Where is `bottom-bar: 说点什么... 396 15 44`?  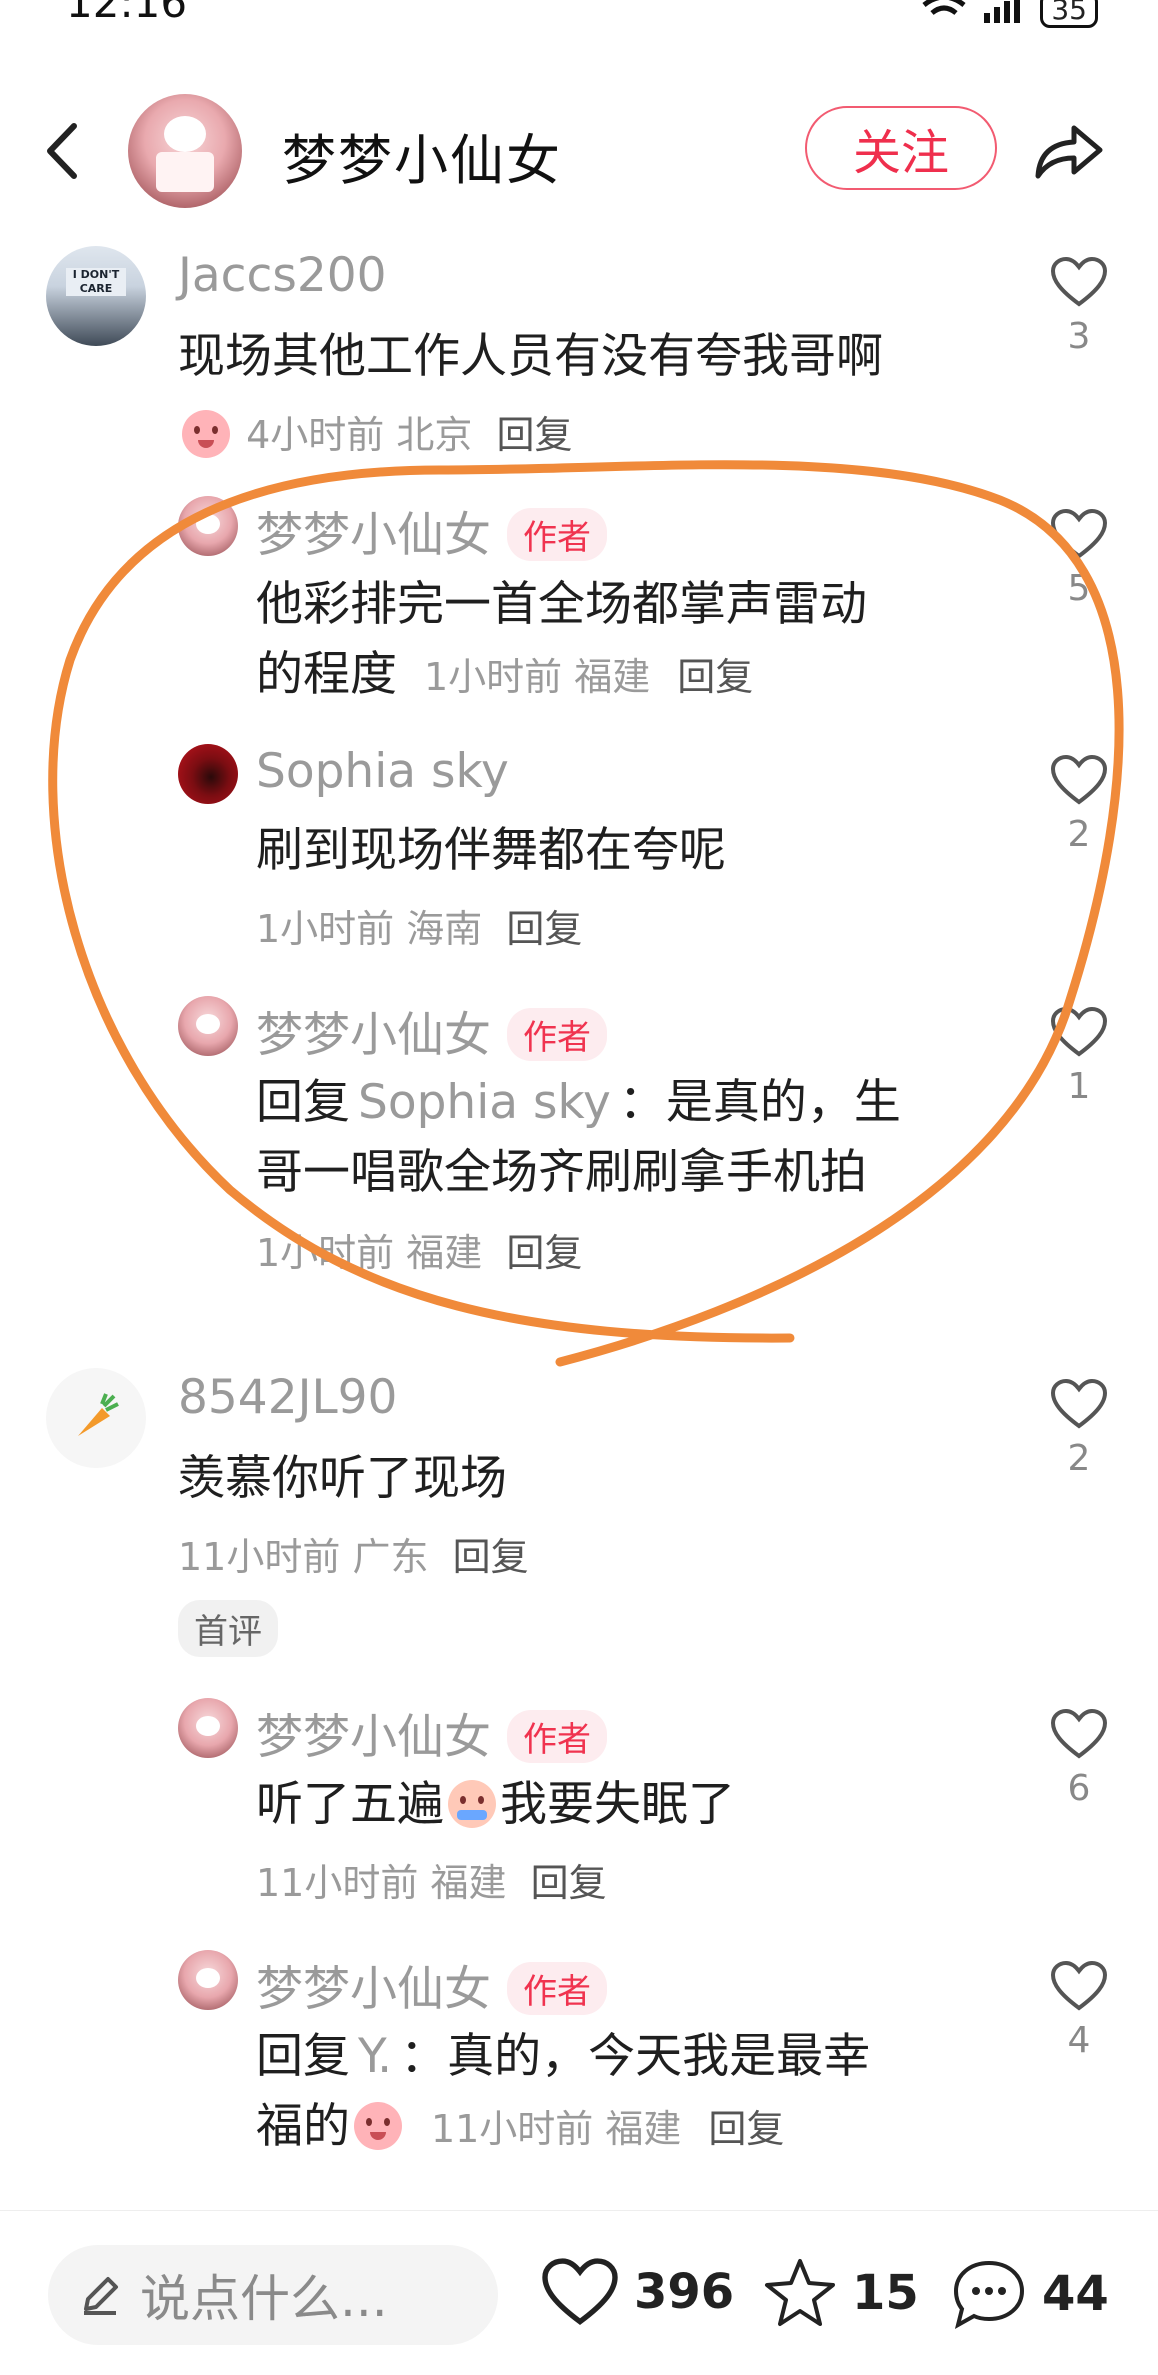 bottom-bar: 说点什么... 396 15 44 is located at coordinates (579, 2292).